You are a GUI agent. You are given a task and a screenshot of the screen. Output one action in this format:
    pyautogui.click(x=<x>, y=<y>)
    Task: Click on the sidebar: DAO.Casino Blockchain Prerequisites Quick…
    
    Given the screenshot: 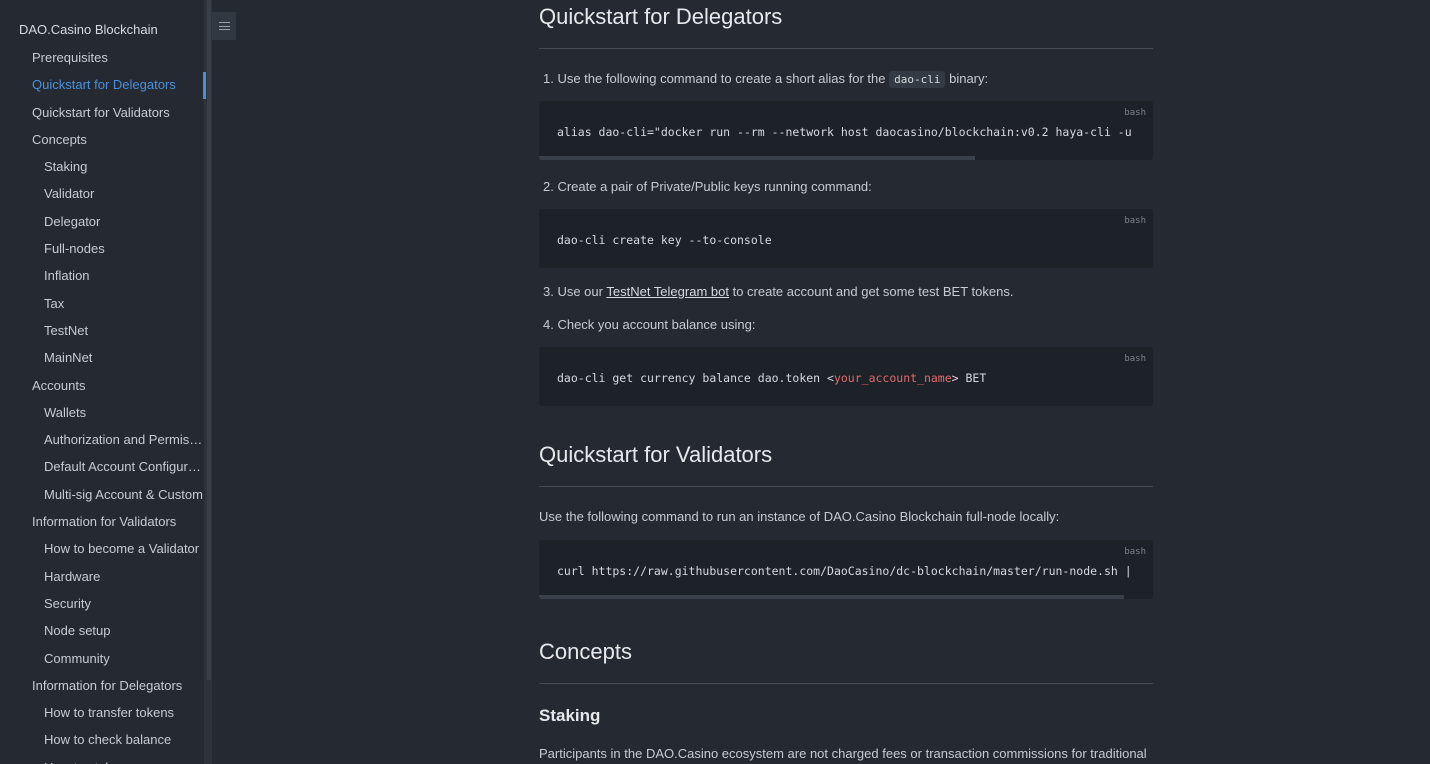 What is the action you would take?
    pyautogui.click(x=102, y=382)
    